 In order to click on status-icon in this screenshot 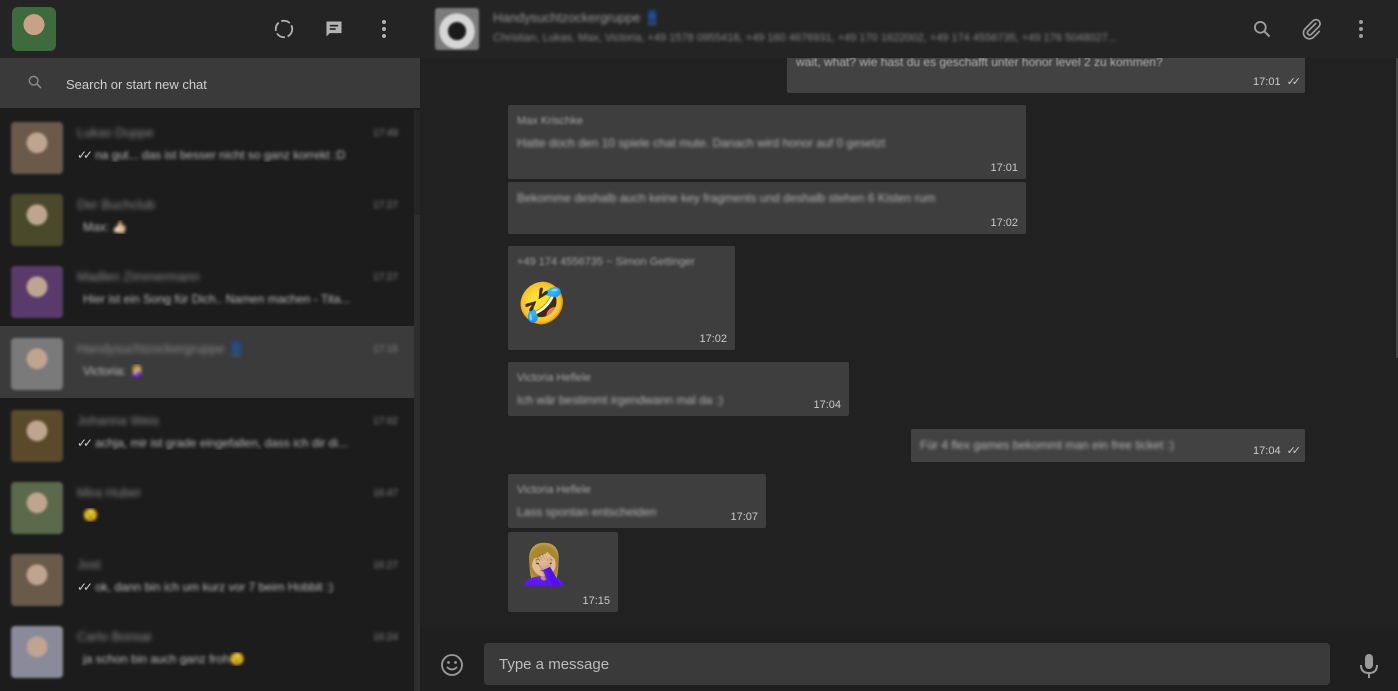, I will do `click(284, 29)`.